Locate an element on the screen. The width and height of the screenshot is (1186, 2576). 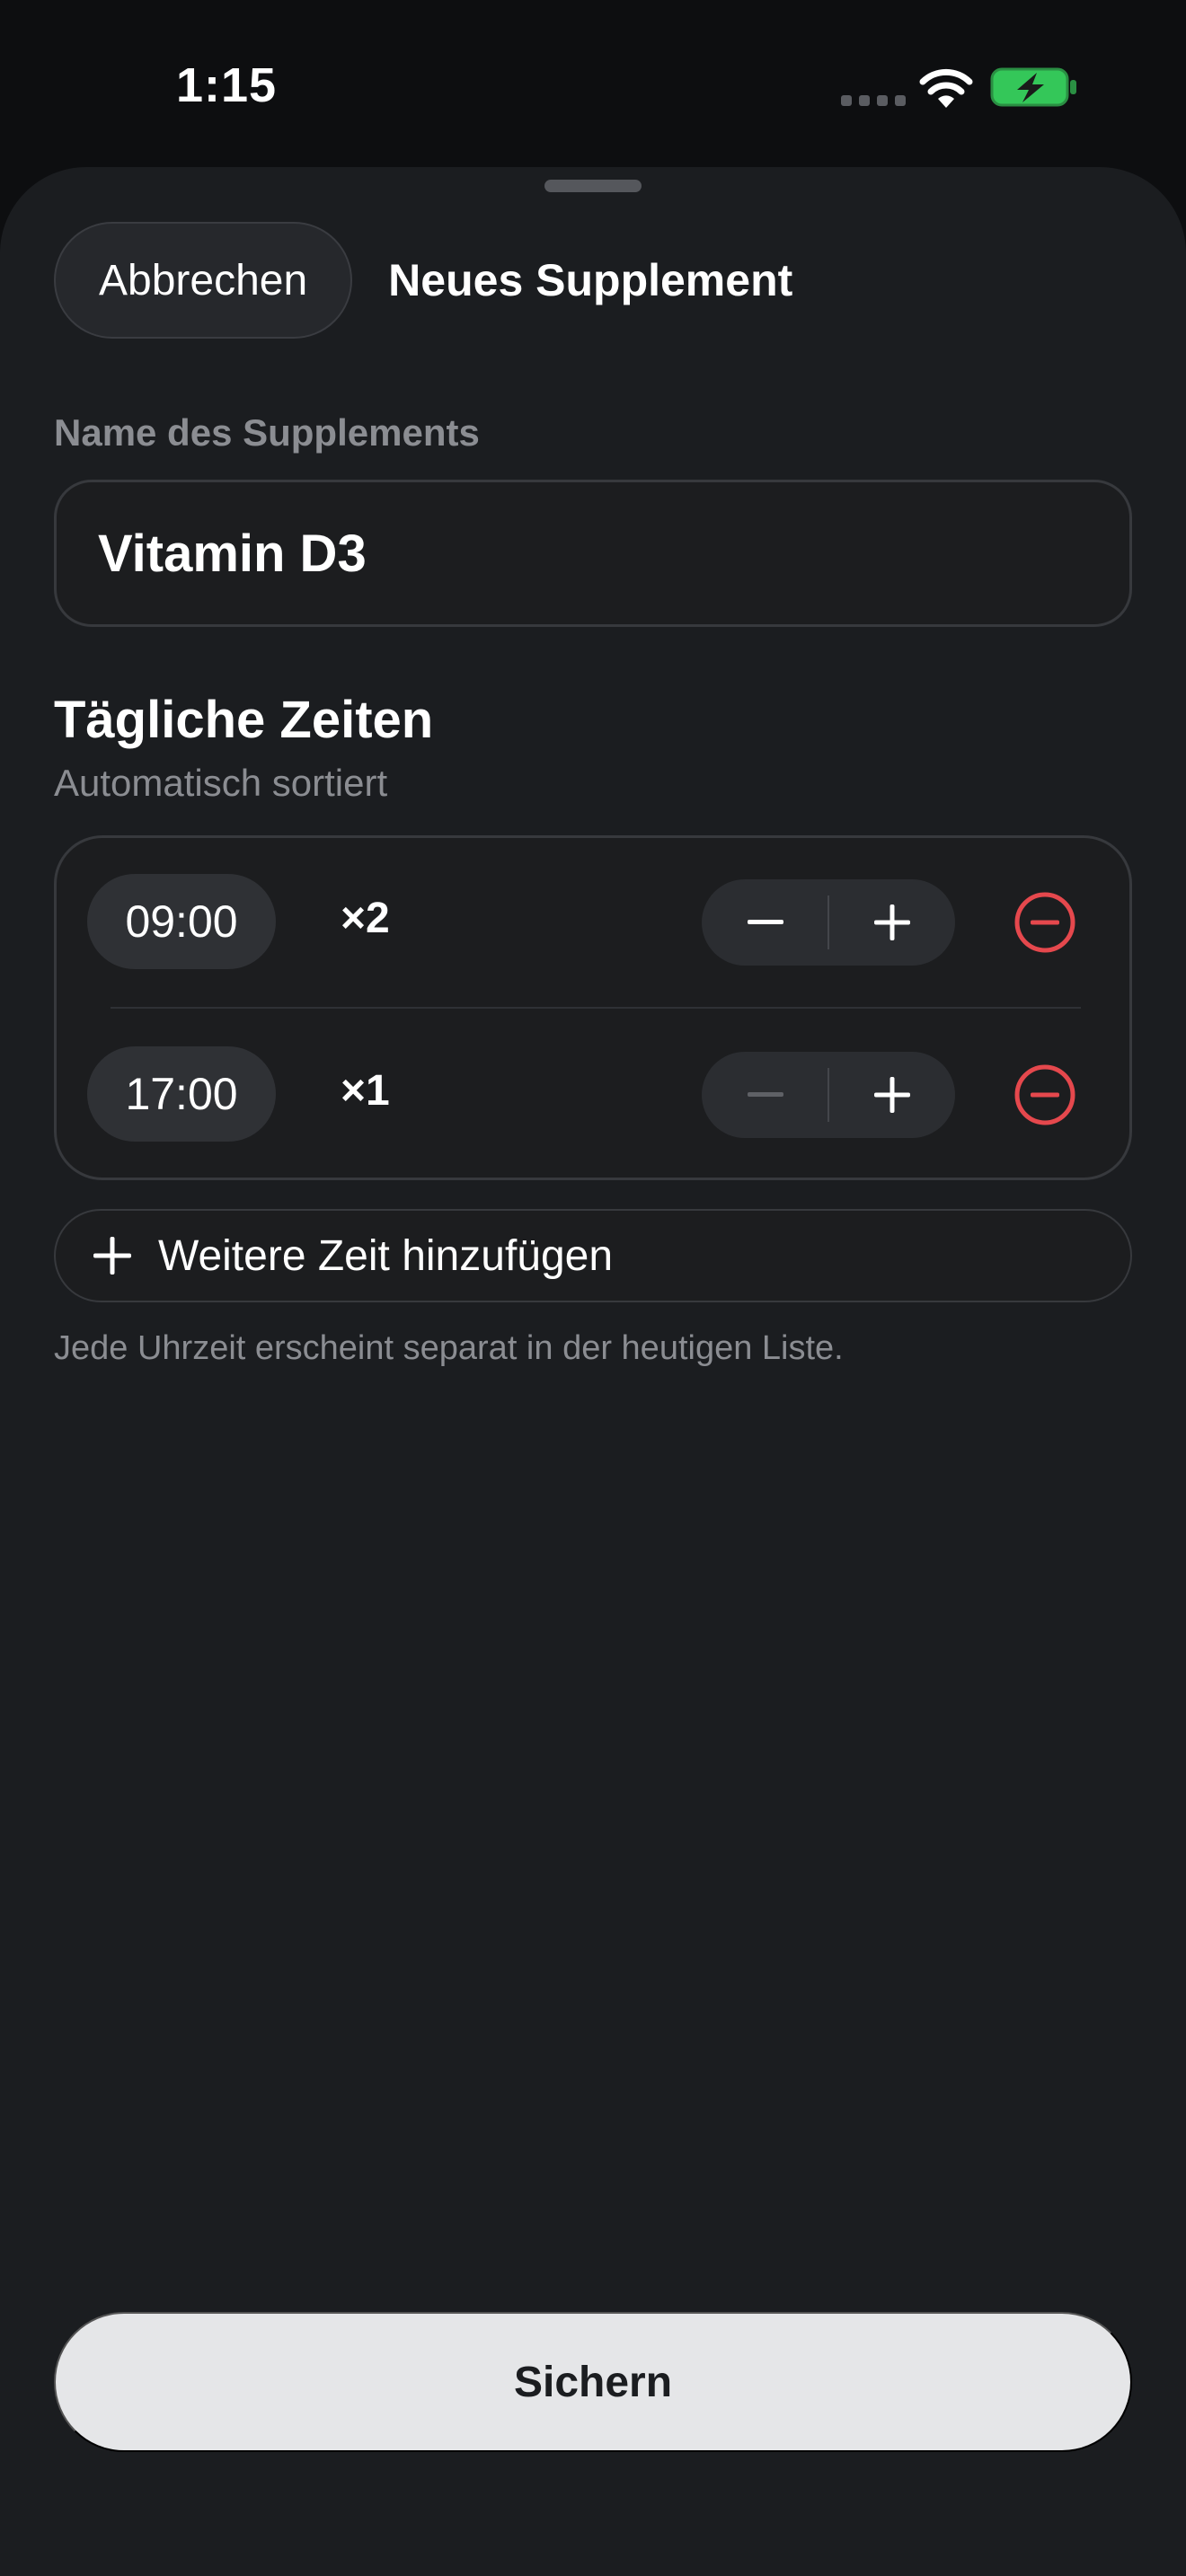
cellular-signal-icon is located at coordinates (873, 100).